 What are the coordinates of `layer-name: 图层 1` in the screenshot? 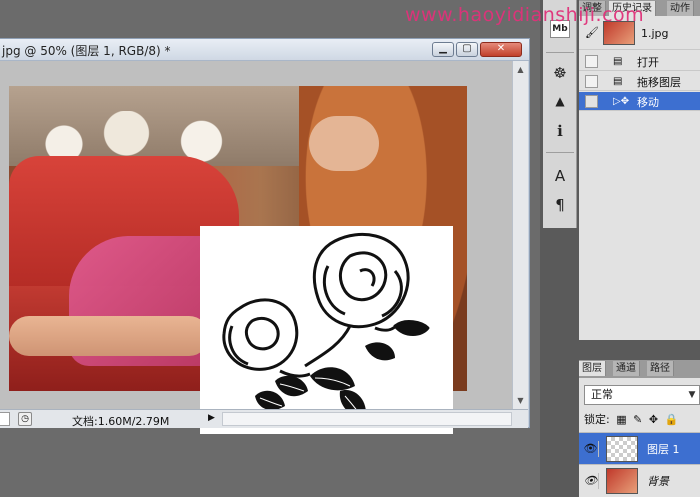 It's located at (663, 449).